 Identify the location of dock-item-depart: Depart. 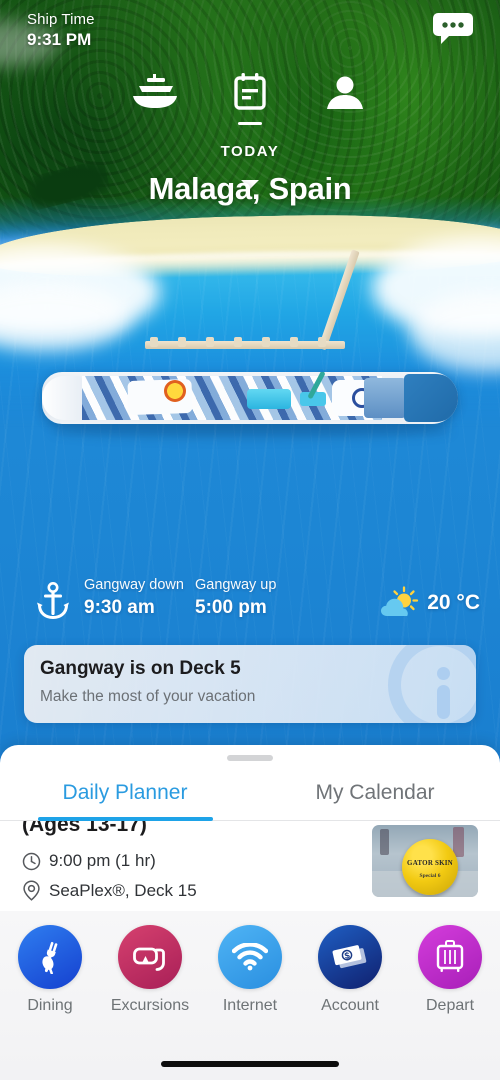
(450, 970).